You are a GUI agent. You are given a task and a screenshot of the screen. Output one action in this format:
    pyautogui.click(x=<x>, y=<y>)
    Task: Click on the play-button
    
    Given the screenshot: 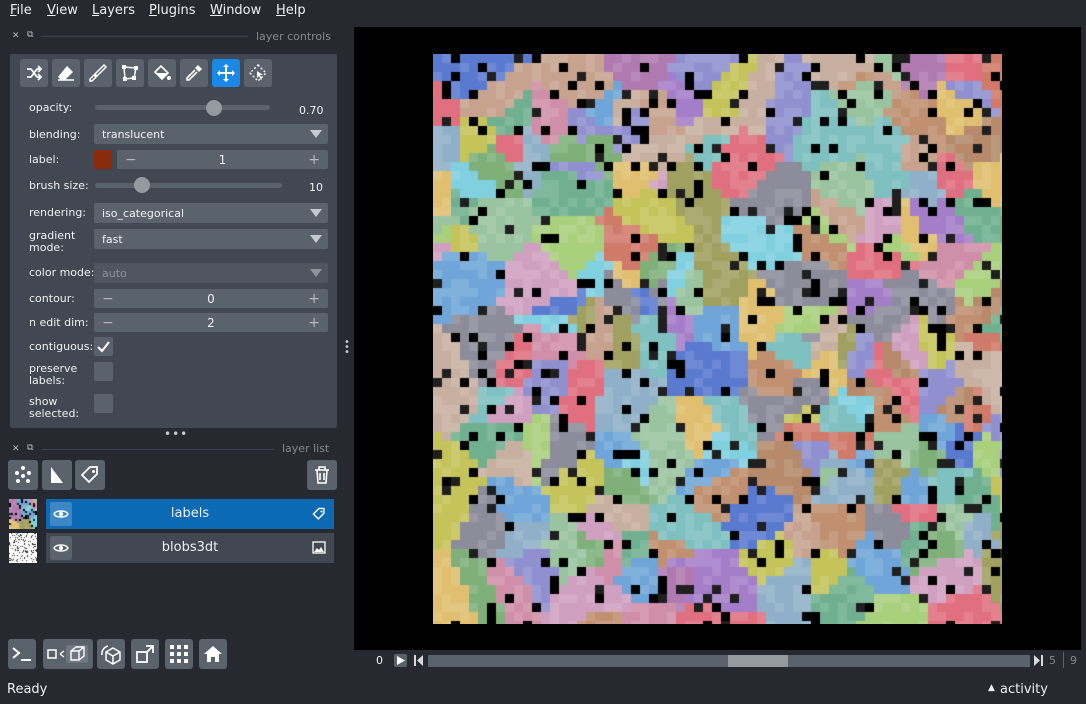 What is the action you would take?
    pyautogui.click(x=400, y=660)
    